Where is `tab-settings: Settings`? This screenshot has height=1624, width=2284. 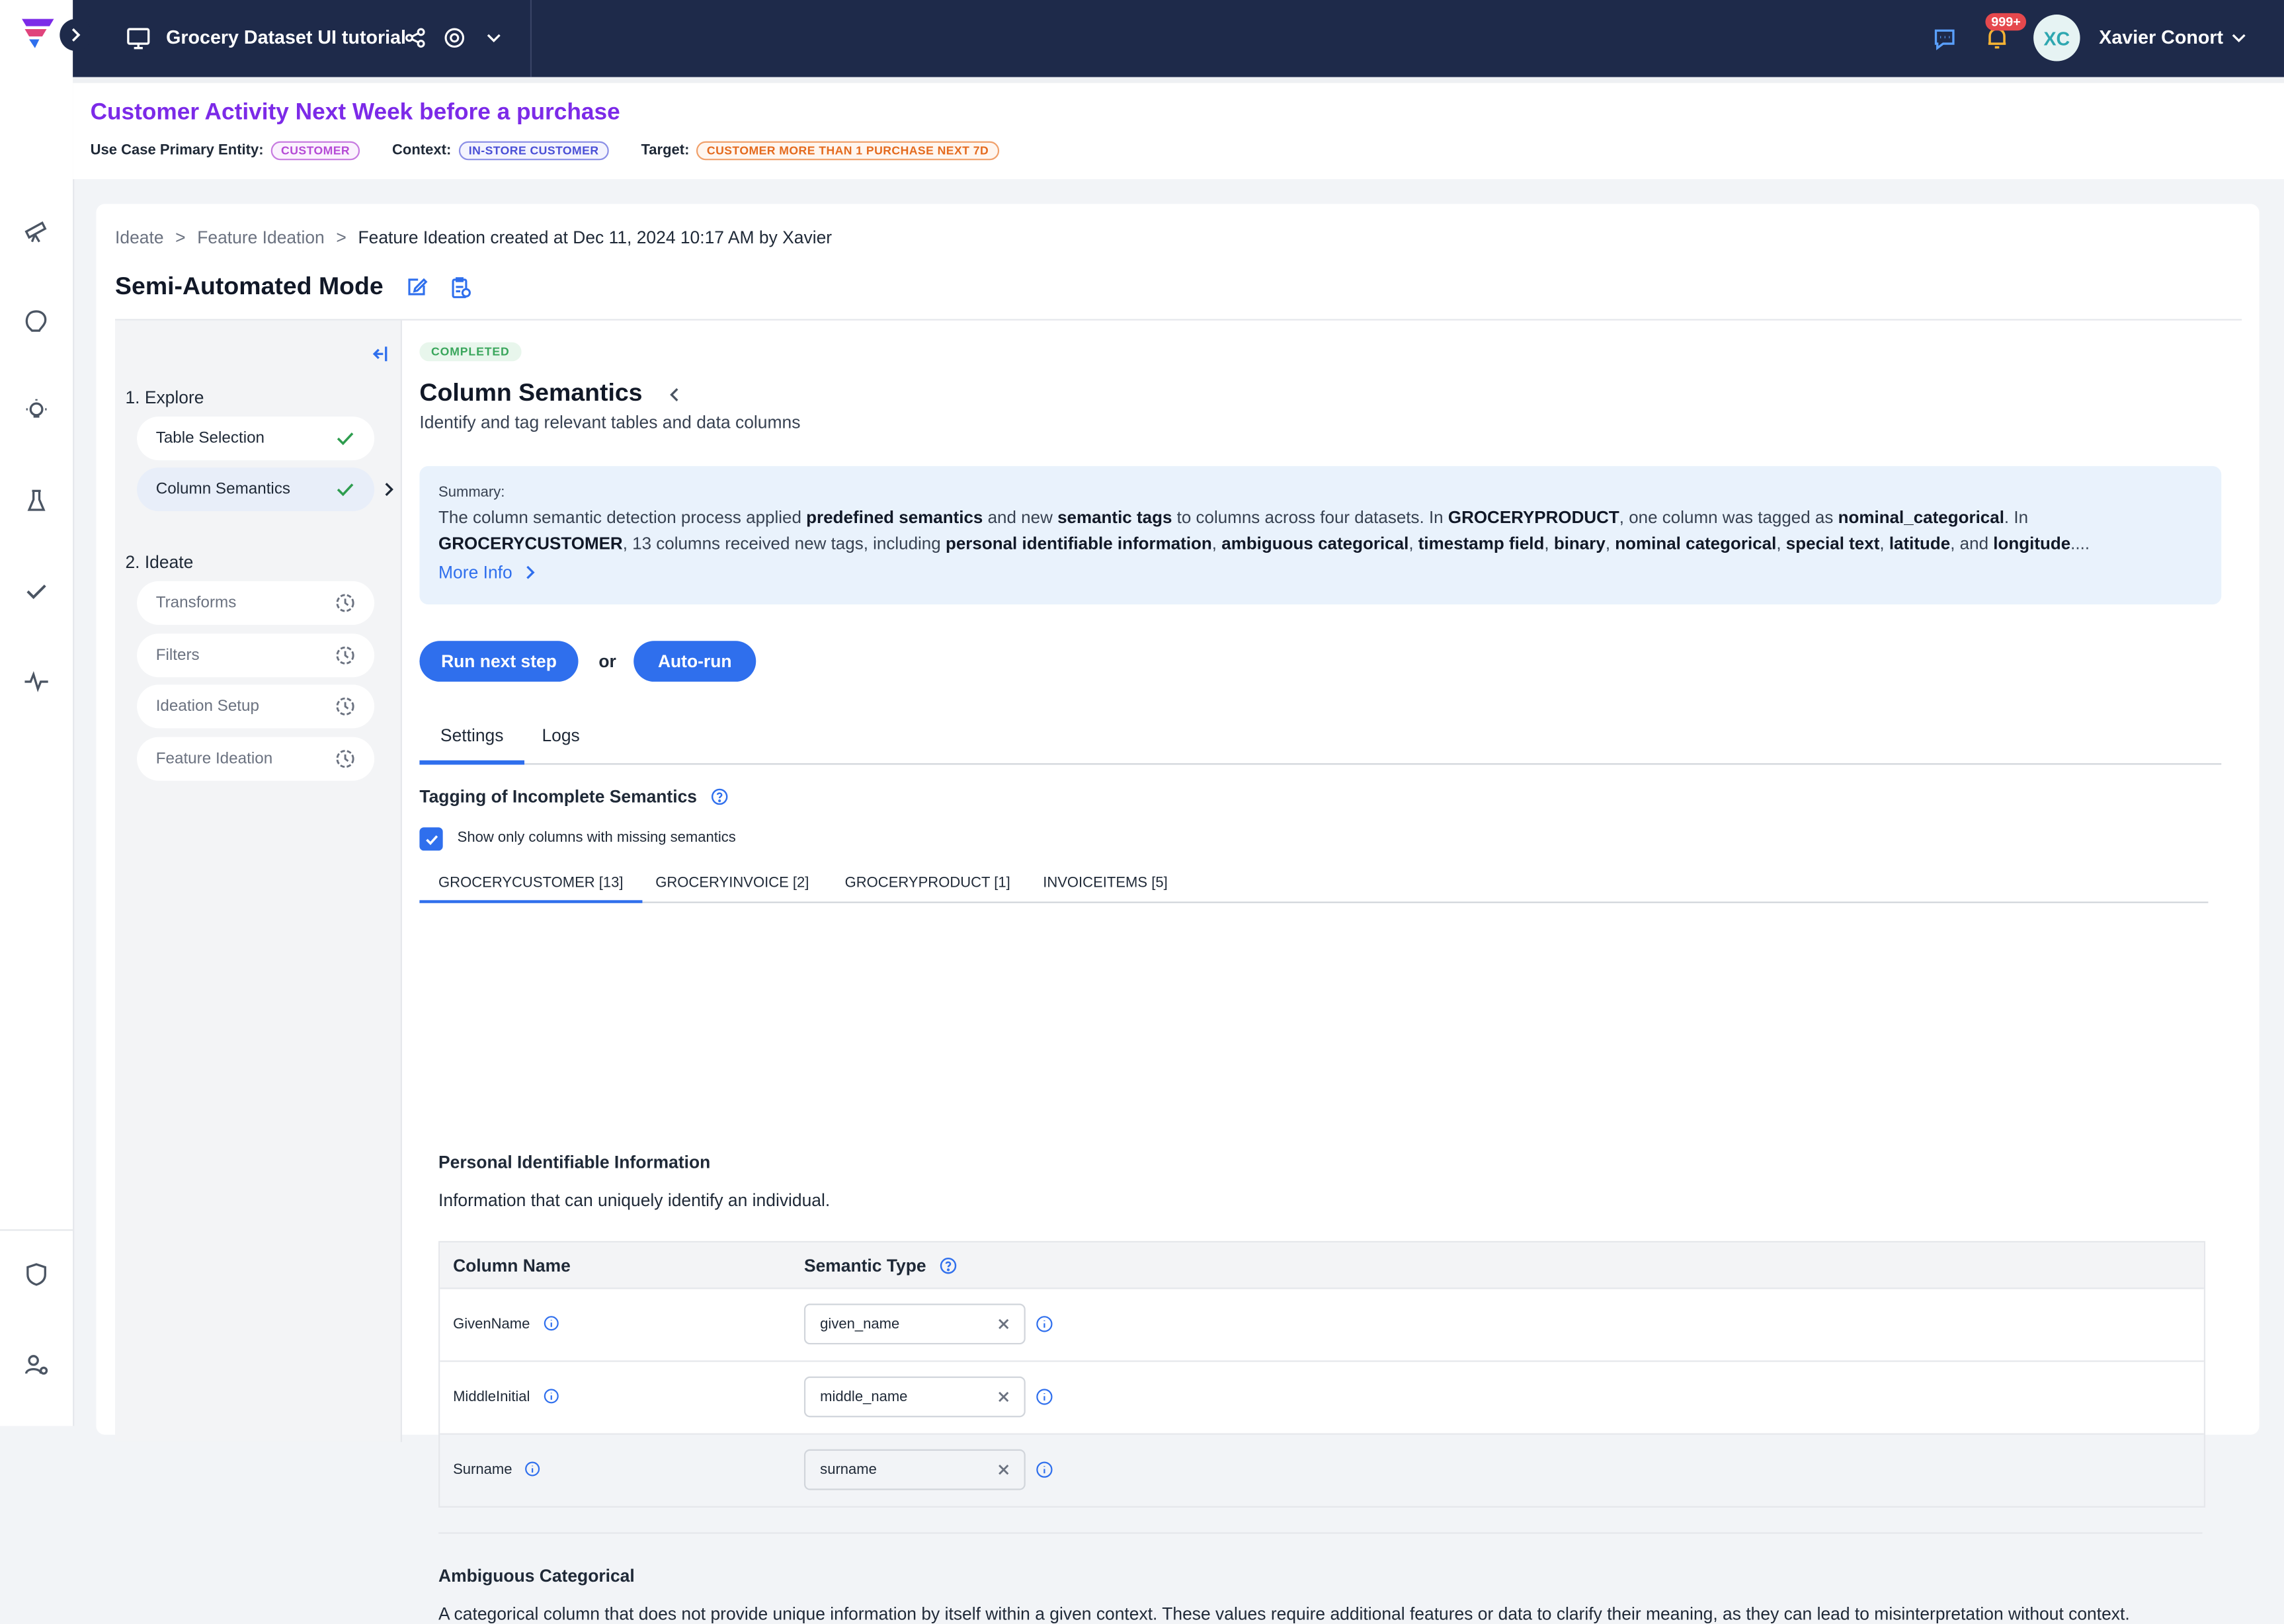 tab-settings: Settings is located at coordinates (472, 745).